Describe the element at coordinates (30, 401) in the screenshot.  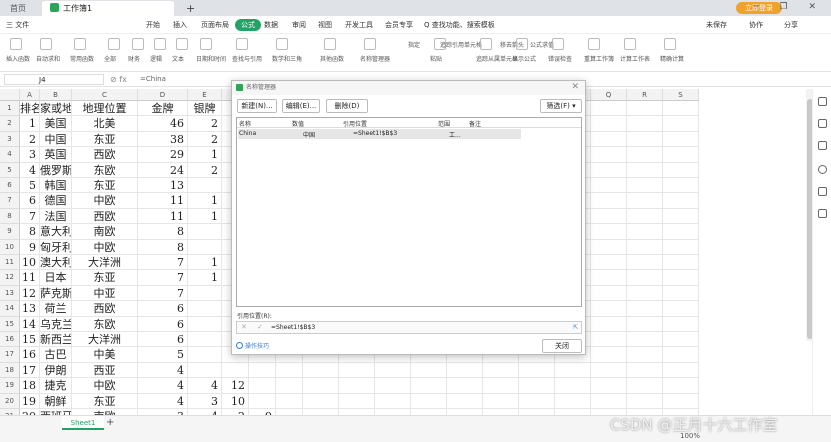
I see `table-cell: 19` at that location.